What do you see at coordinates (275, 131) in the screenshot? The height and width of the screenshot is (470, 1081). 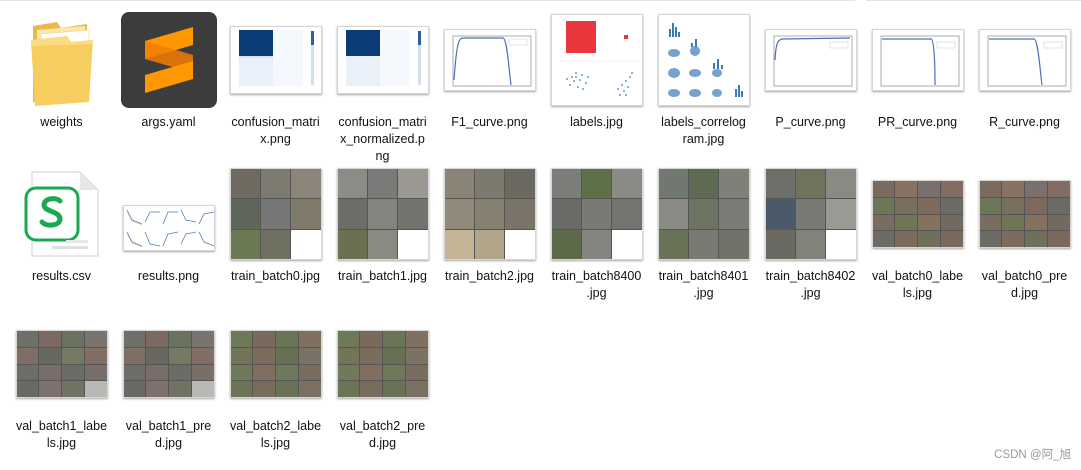 I see `file-label: confusion_matri x.png` at bounding box center [275, 131].